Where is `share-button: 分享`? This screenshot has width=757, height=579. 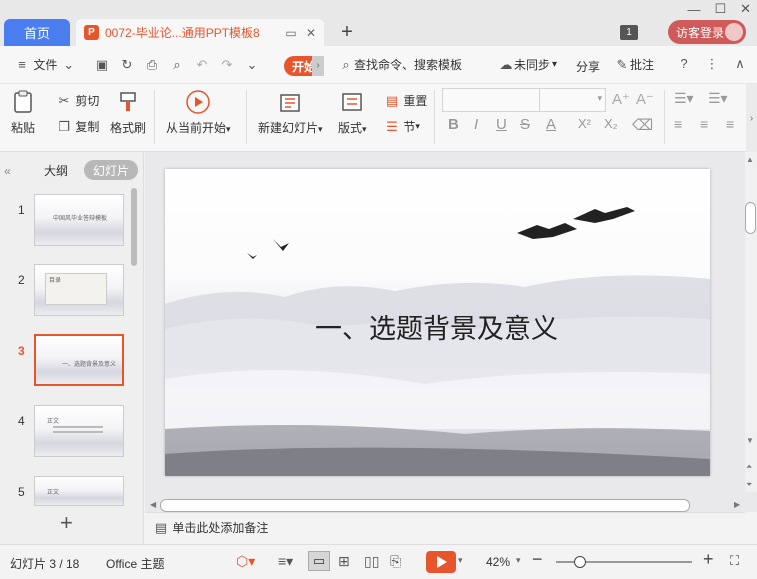 share-button: 分享 is located at coordinates (588, 66).